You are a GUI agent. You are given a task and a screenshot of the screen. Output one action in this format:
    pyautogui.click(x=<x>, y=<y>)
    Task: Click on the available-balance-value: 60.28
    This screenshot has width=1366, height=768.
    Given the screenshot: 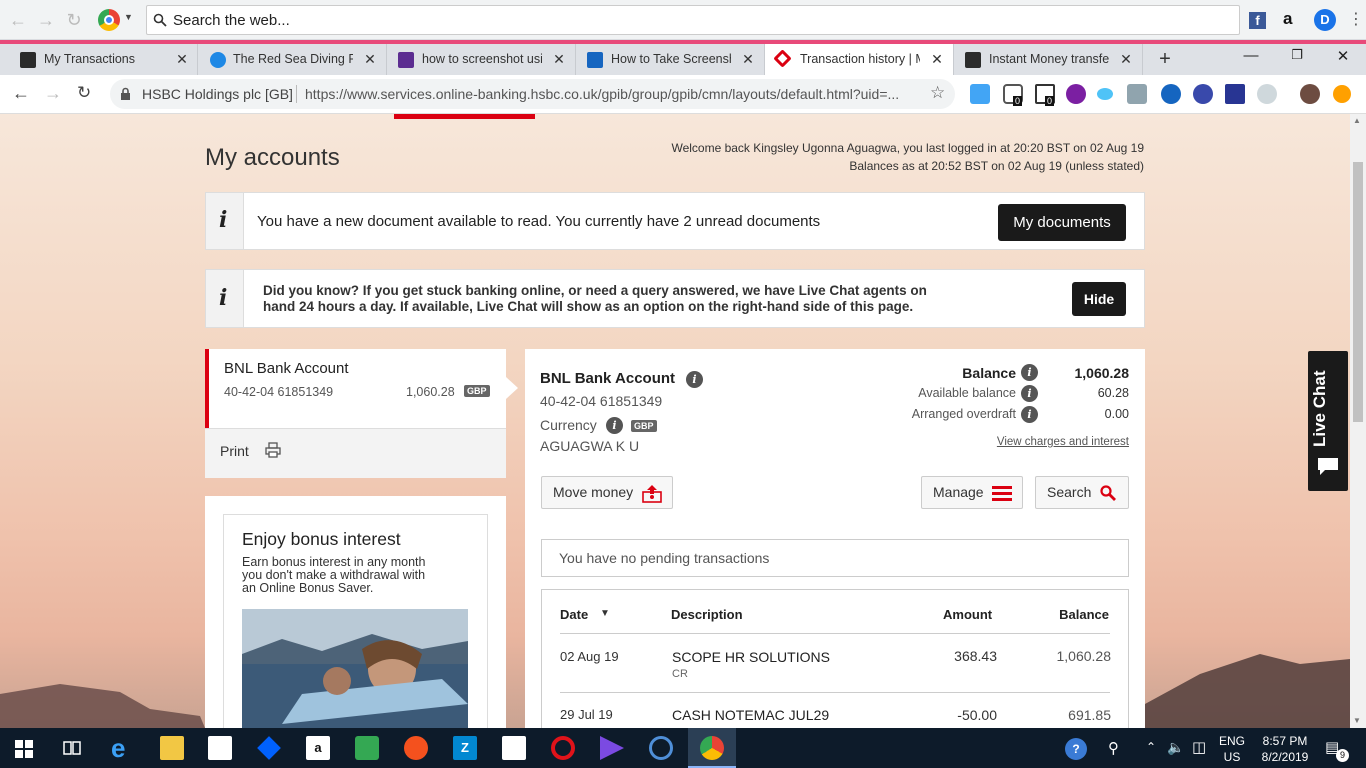 What is the action you would take?
    pyautogui.click(x=1113, y=393)
    